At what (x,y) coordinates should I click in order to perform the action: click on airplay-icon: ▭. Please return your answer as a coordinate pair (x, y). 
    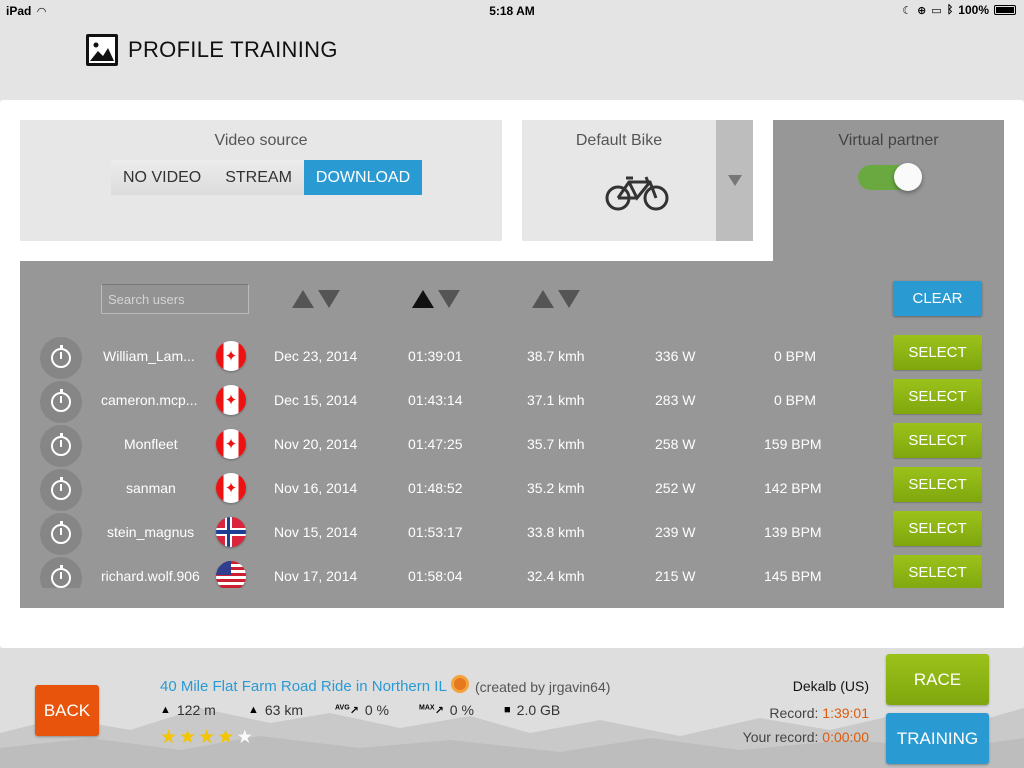
    Looking at the image, I should click on (936, 10).